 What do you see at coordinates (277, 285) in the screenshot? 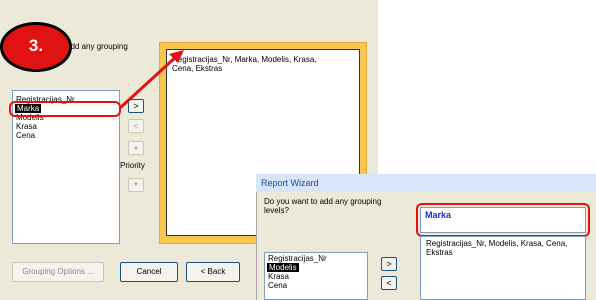
I see `list-item: Cena` at bounding box center [277, 285].